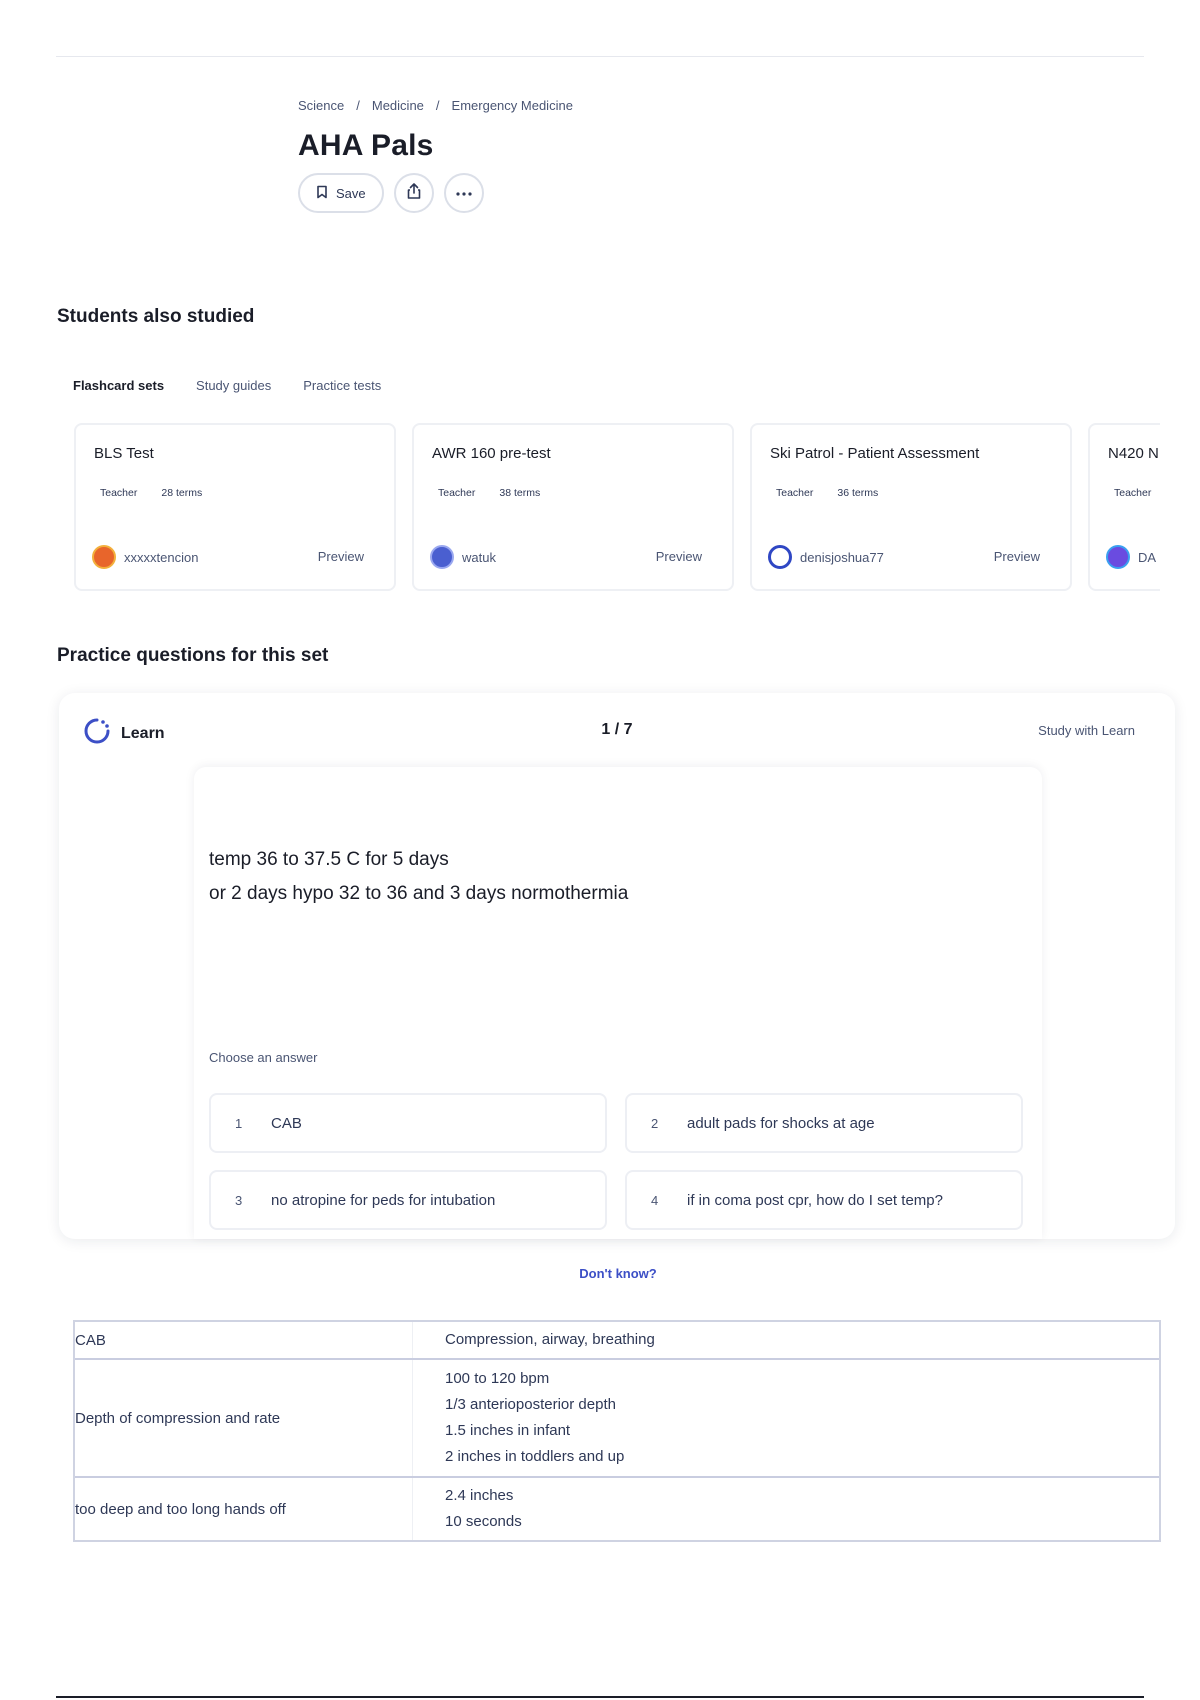  I want to click on option-text: if in coma post cpr, how do I set temp?, so click(815, 1200).